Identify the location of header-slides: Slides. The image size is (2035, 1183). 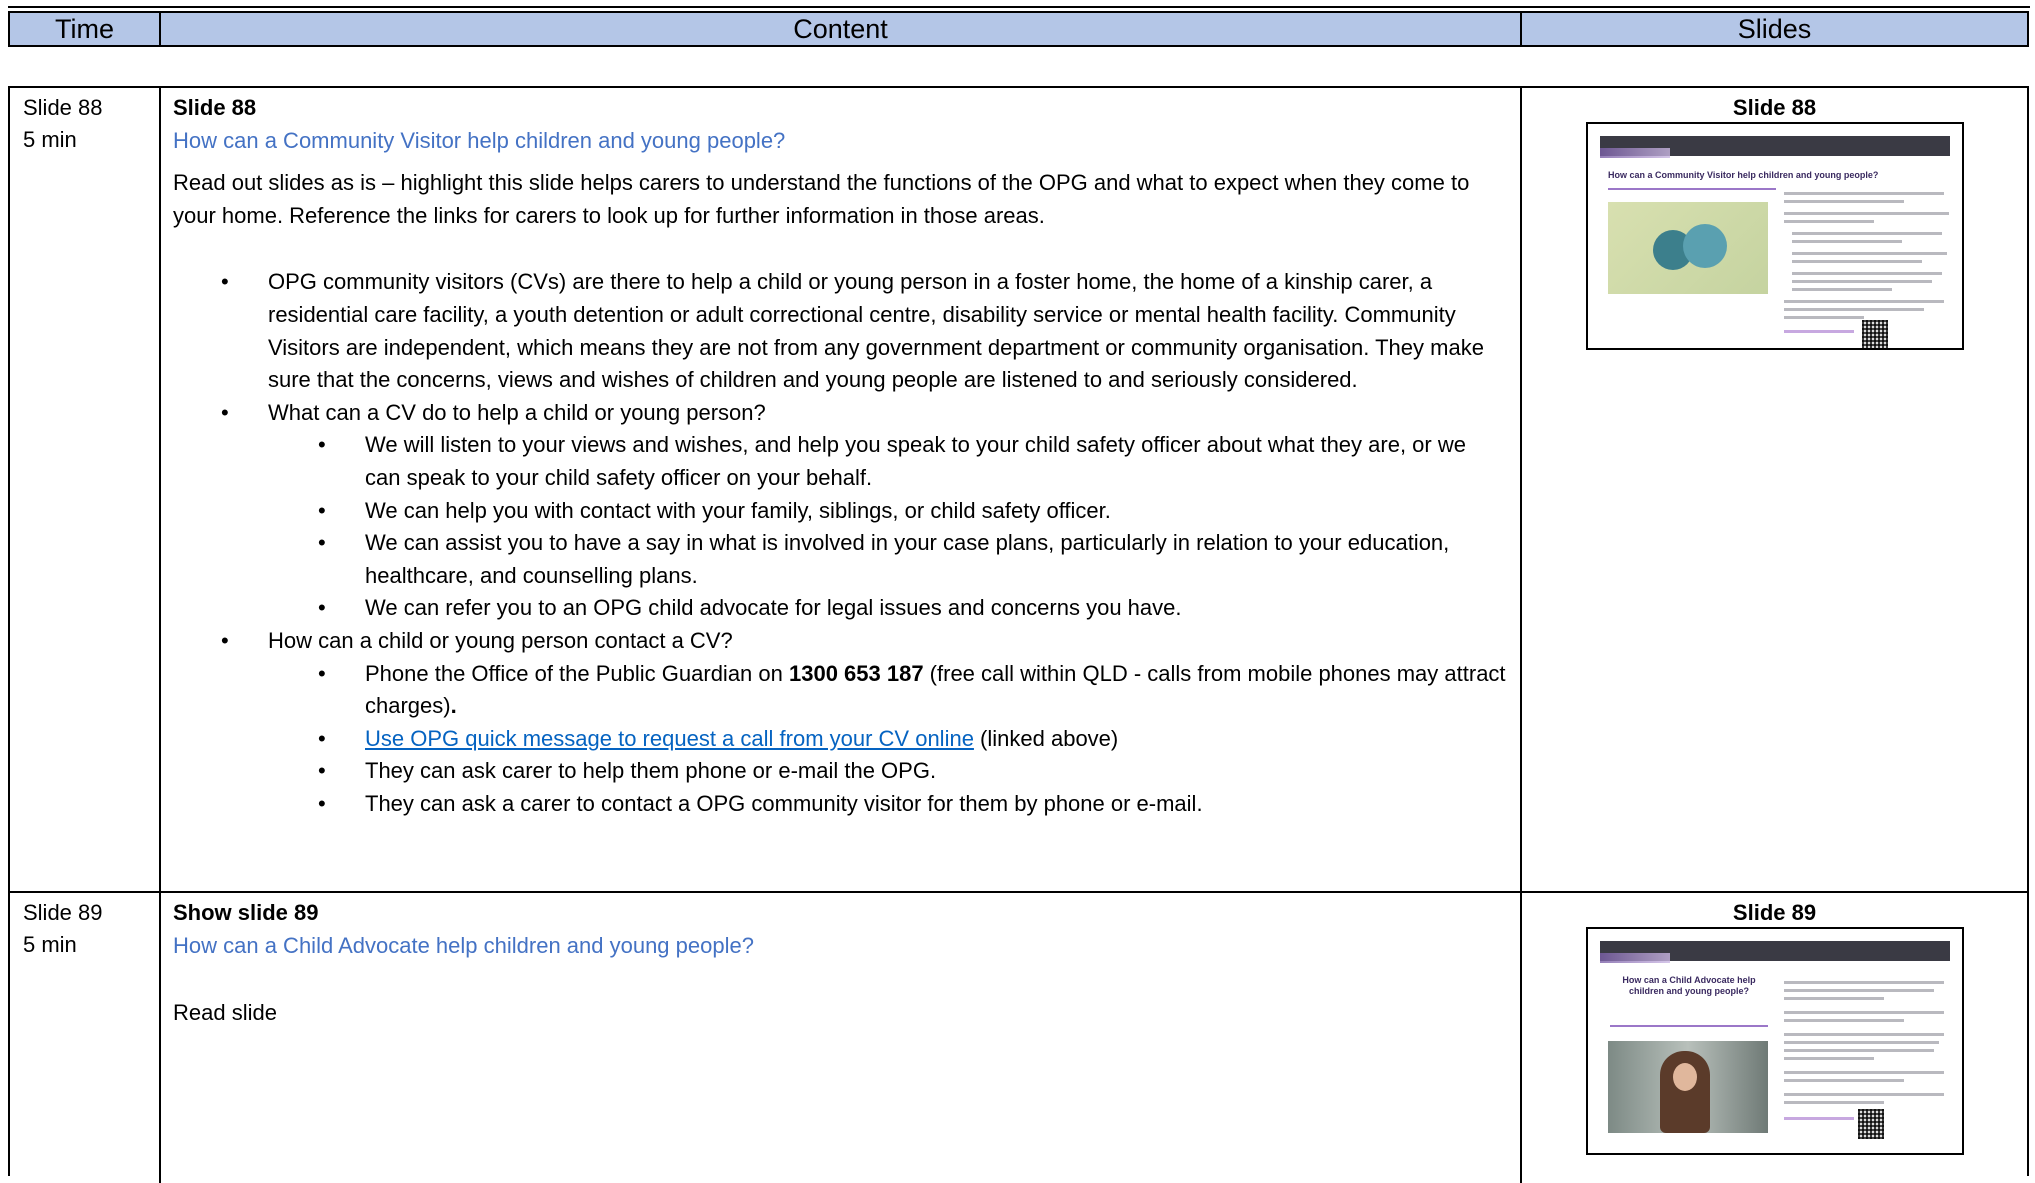
(1774, 28).